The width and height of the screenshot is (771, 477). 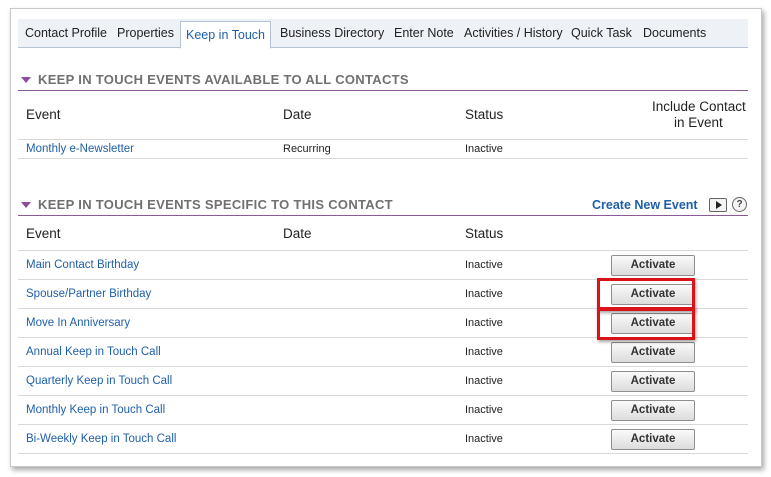 What do you see at coordinates (66, 33) in the screenshot?
I see `tab-contact-profile: Contact Profile` at bounding box center [66, 33].